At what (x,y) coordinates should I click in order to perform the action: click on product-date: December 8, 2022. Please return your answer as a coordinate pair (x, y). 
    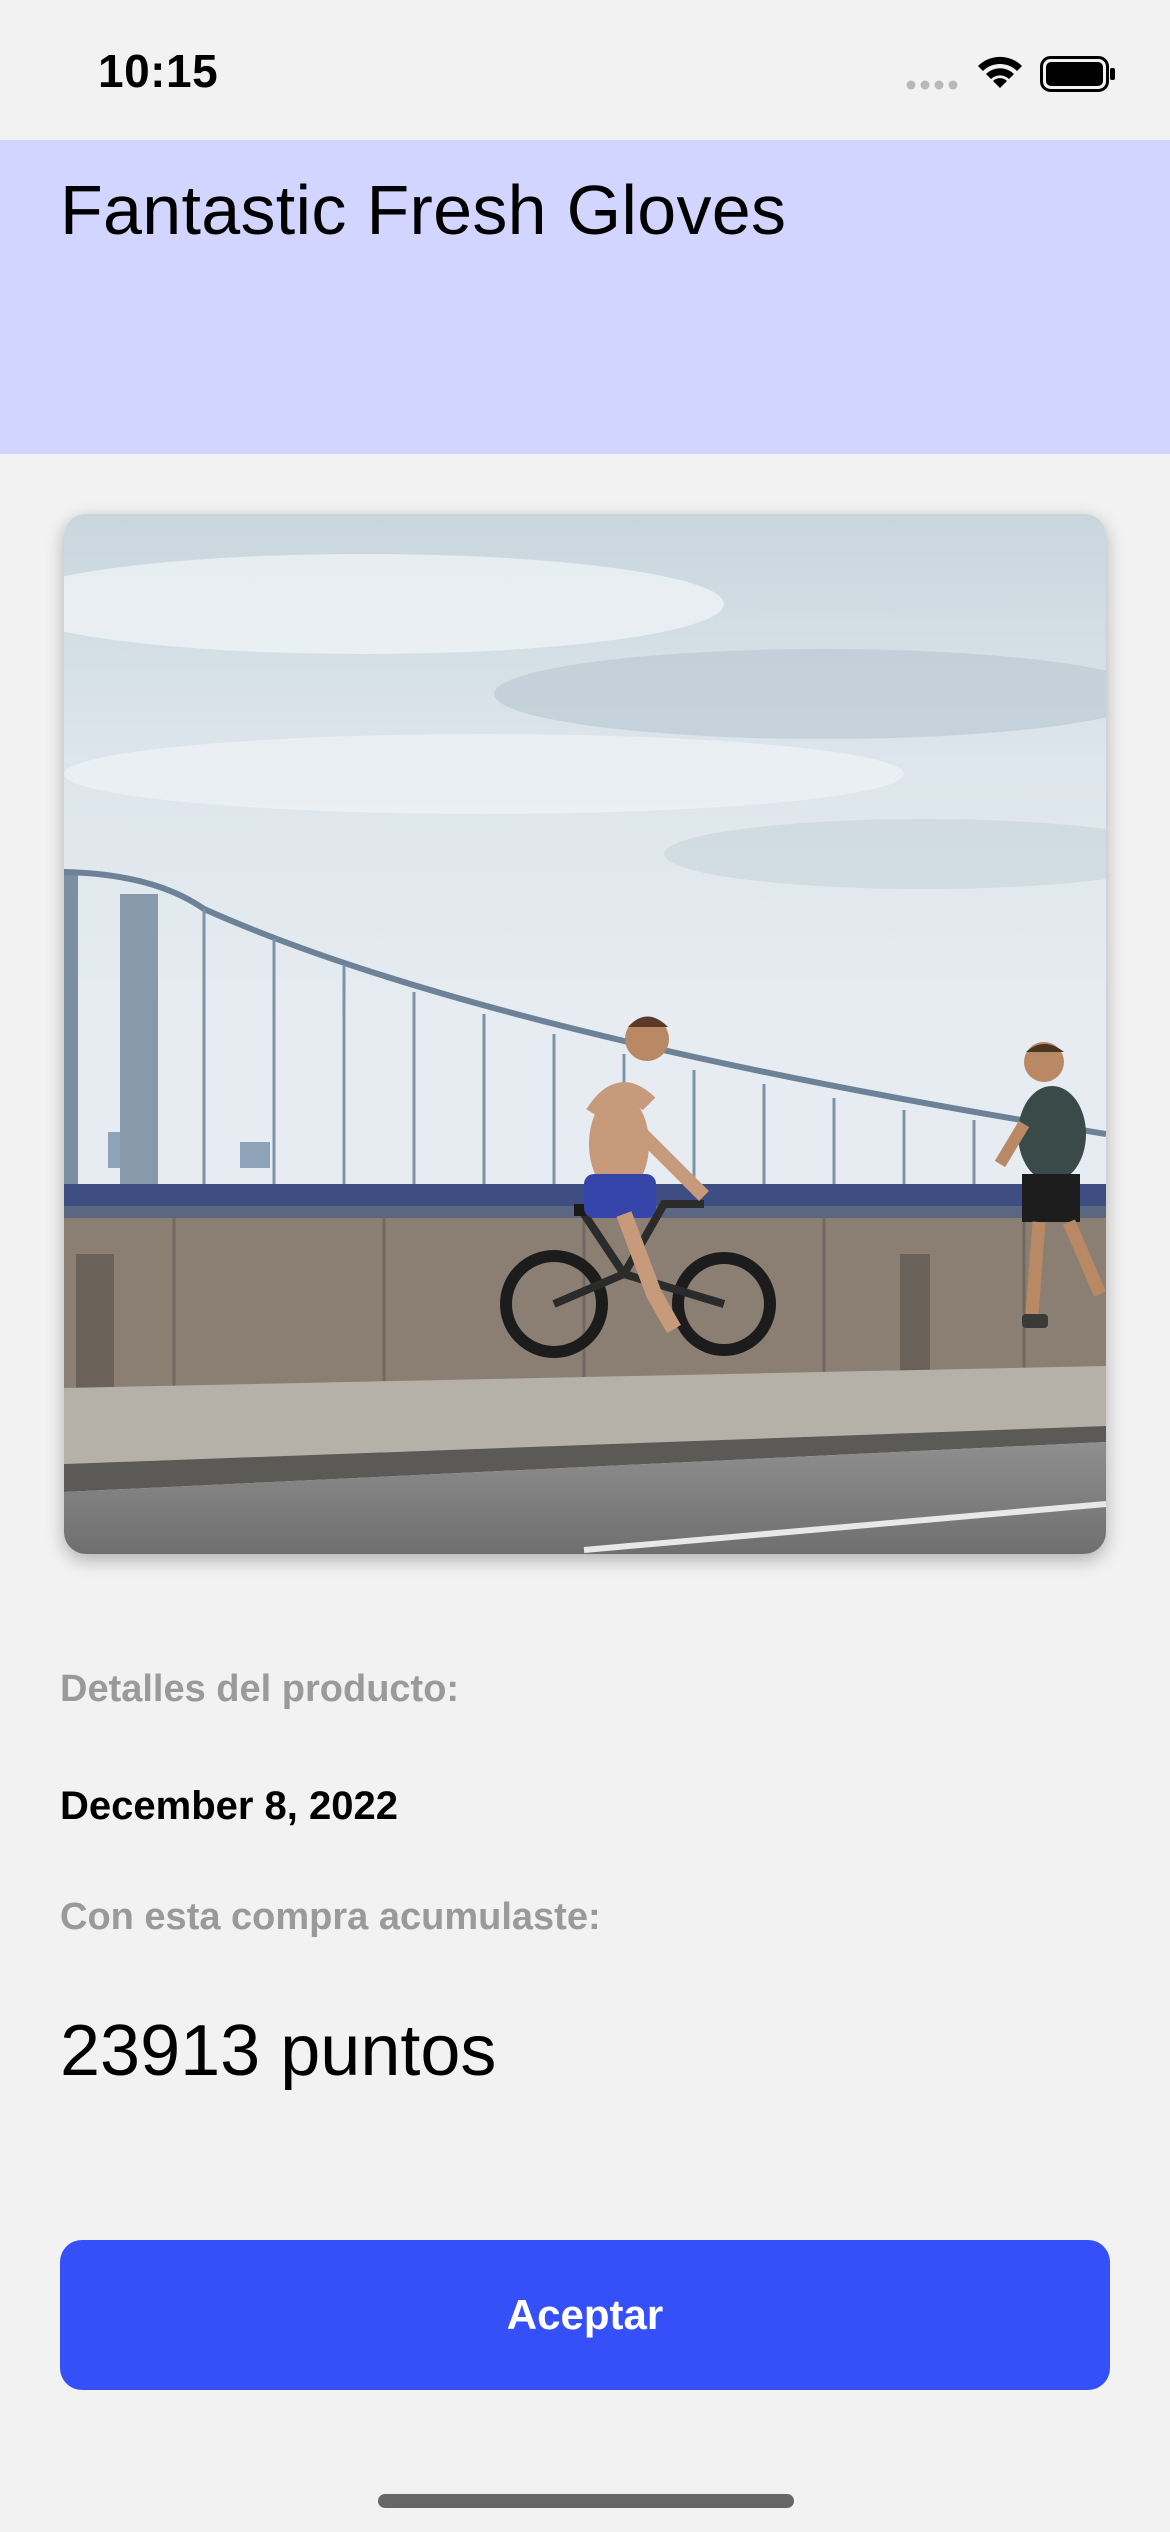
    Looking at the image, I should click on (229, 1806).